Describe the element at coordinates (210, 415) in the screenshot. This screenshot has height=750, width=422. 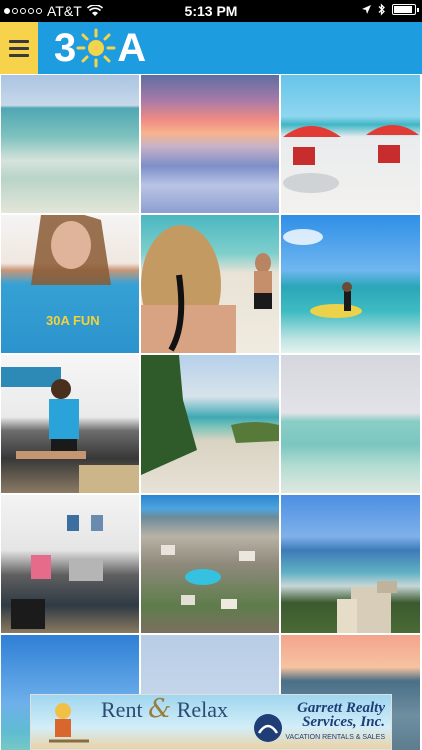
I see `dune-shapes` at that location.